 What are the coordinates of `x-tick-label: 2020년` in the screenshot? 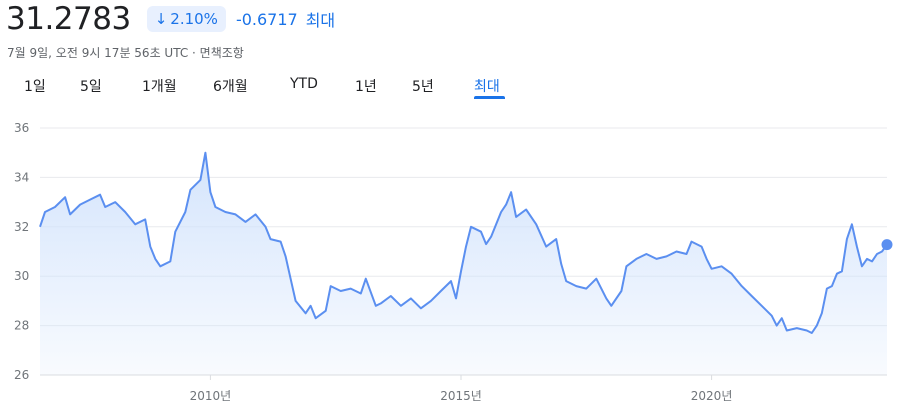 It's located at (712, 396).